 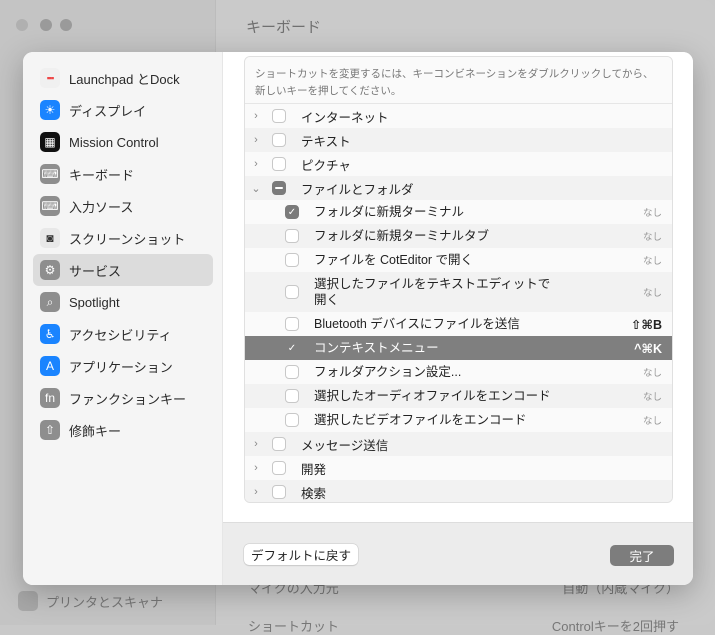 What do you see at coordinates (357, 189) in the screenshot?
I see `service-label: ファイルとフォルダ` at bounding box center [357, 189].